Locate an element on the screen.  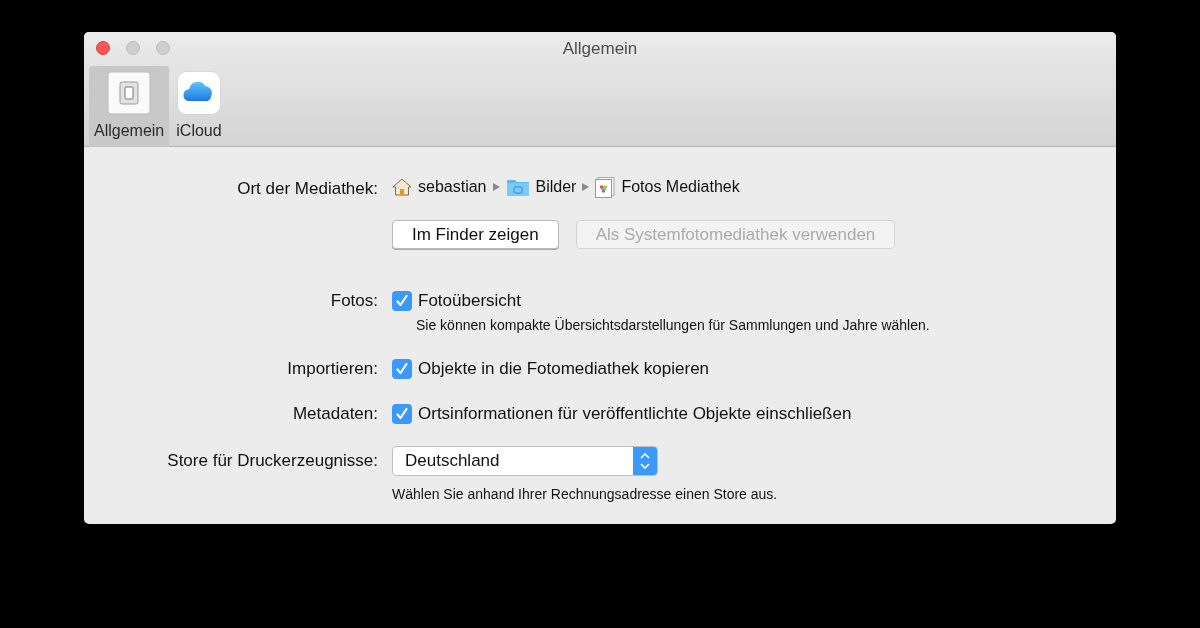
field-label: Store für Druckerzeugnisse: is located at coordinates (272, 461).